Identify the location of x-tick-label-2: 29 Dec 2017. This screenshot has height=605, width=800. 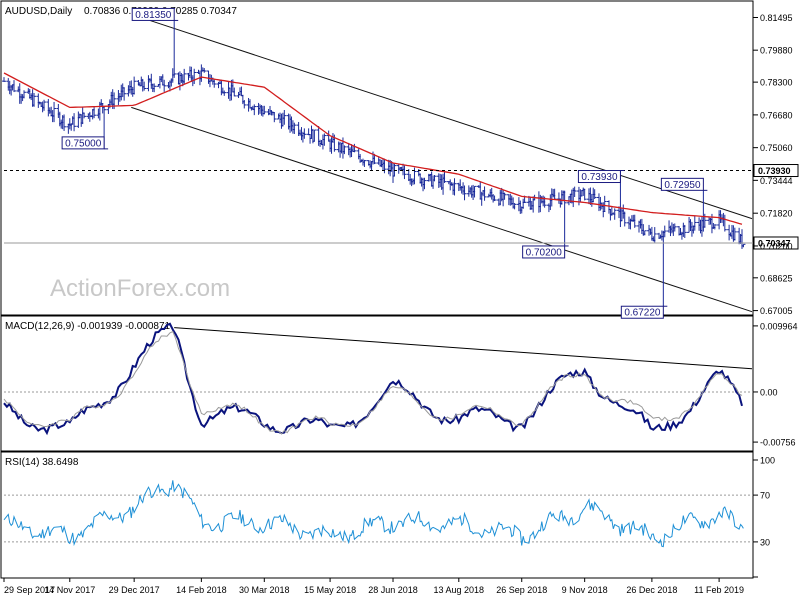
(134, 590).